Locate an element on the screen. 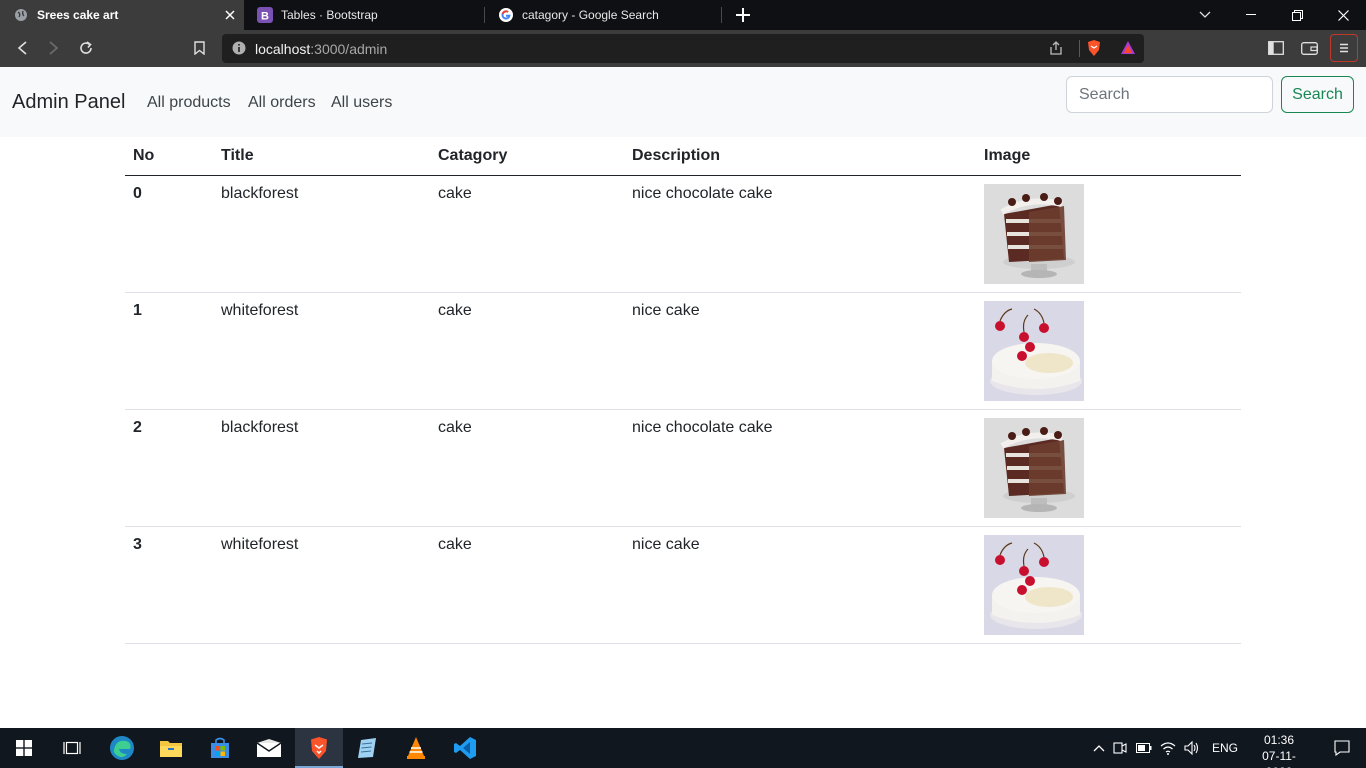 The height and width of the screenshot is (768, 1366). windows-taskbar: ENG 01:36 07-11-2022 is located at coordinates (683, 748).